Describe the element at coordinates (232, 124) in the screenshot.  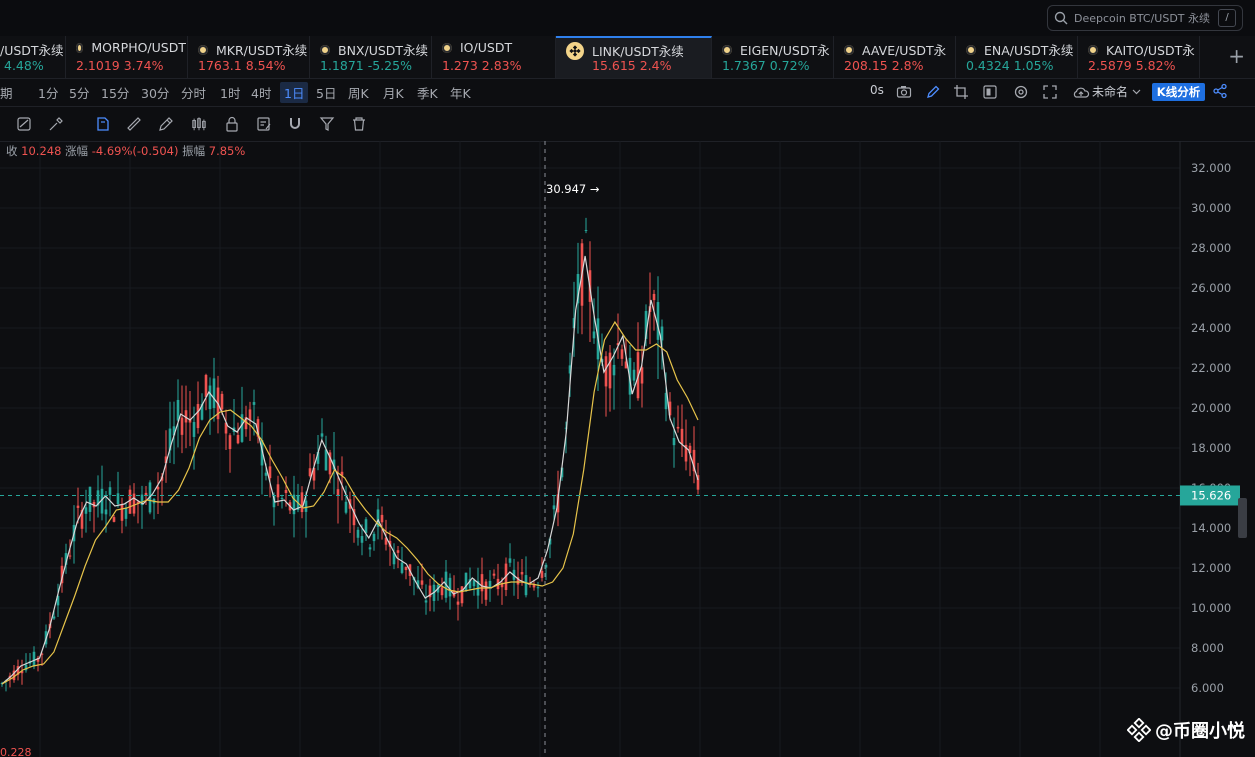
I see `lock-icon` at that location.